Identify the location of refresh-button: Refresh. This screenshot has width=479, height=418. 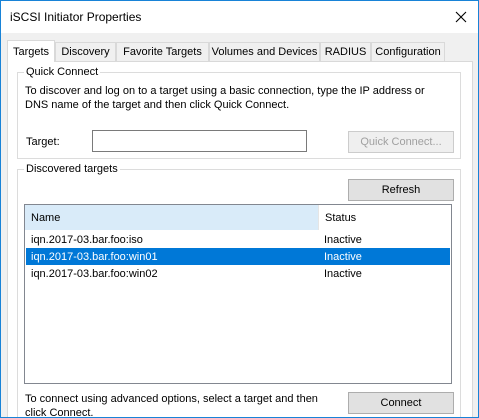
(401, 190).